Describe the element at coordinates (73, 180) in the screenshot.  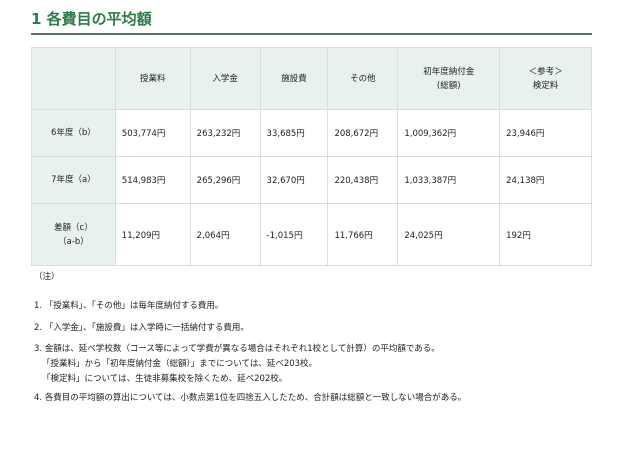
I see `row-label: 7年度（a）` at that location.